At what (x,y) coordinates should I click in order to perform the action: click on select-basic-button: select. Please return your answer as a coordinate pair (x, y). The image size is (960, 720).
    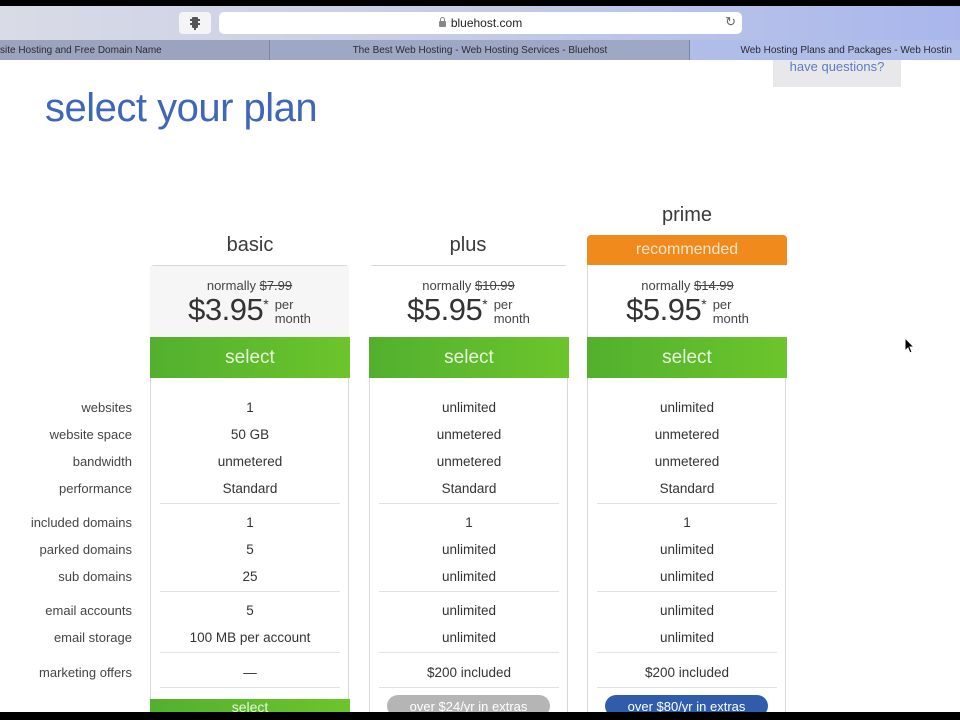
    Looking at the image, I should click on (250, 357).